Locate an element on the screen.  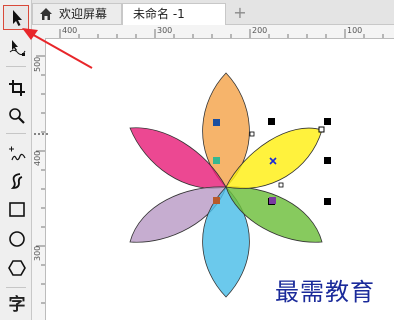
new-tab-button: + is located at coordinates (240, 13).